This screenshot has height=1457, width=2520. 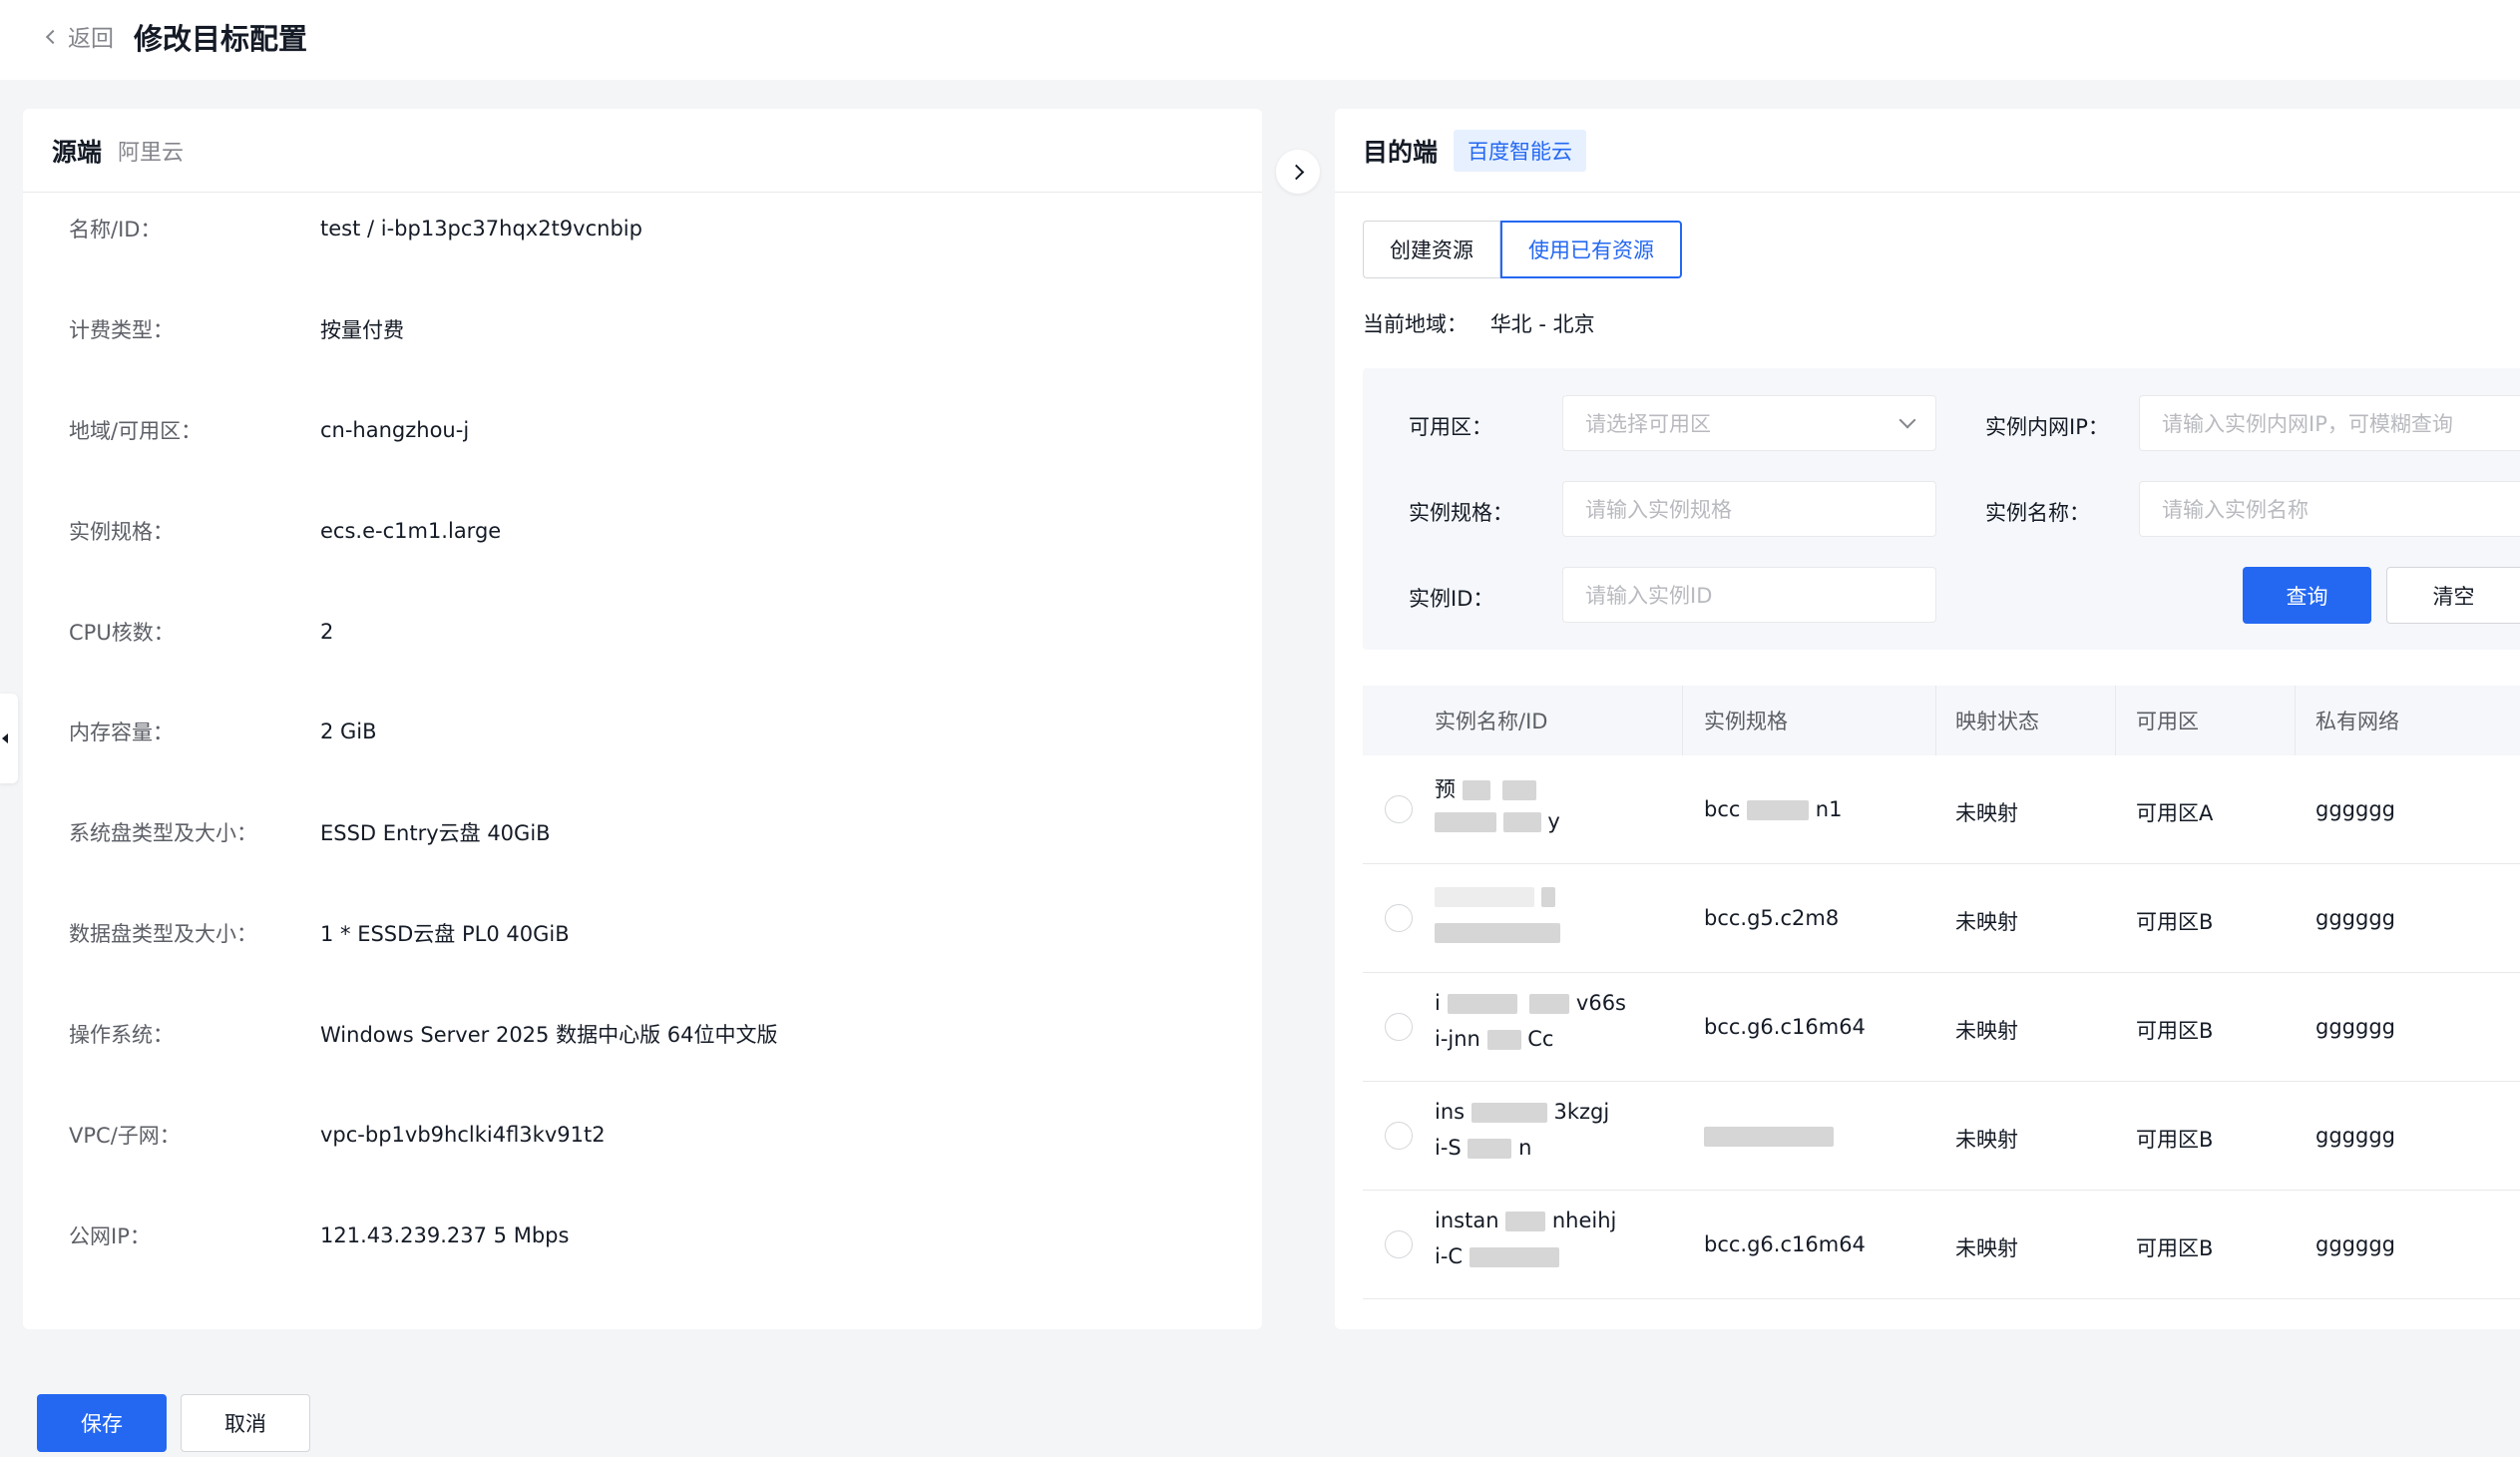 I want to click on save-button: 保存, so click(x=102, y=1423).